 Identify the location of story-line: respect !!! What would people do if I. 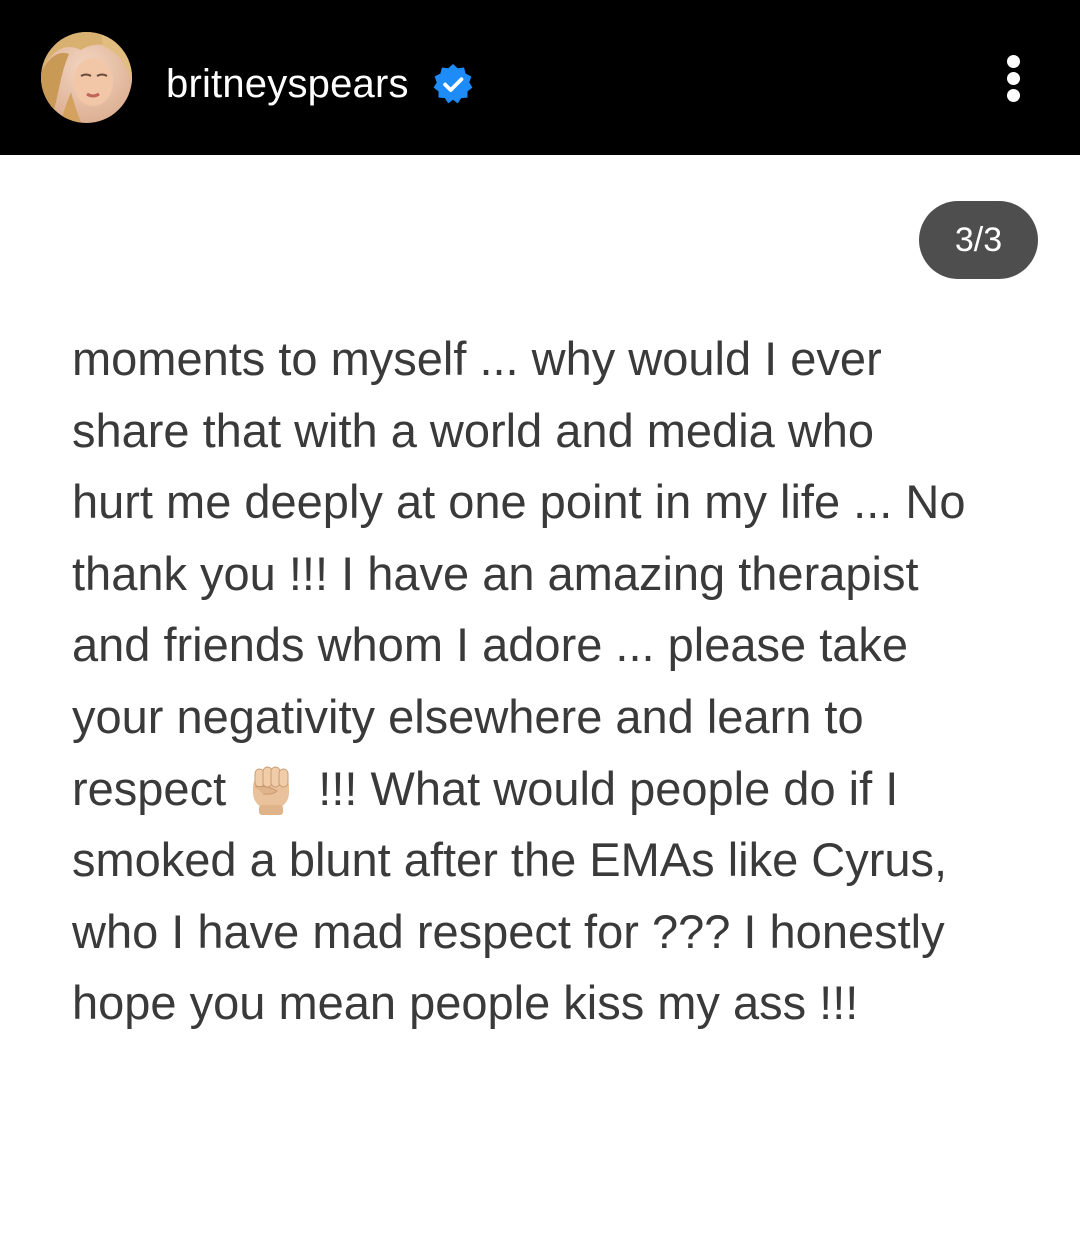
(562, 789).